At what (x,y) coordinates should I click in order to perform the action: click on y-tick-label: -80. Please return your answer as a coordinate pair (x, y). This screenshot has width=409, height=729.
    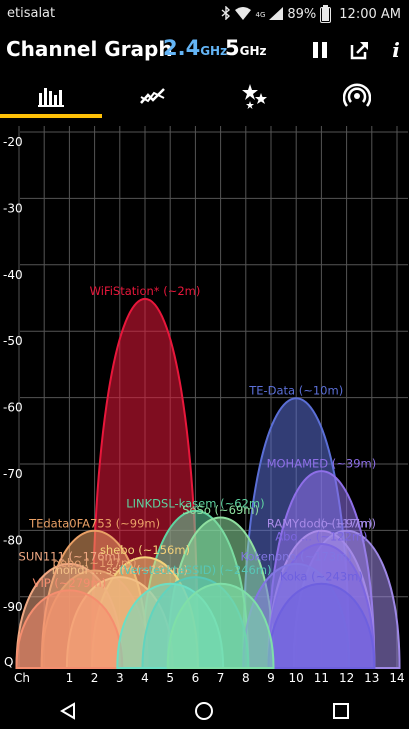
    Looking at the image, I should click on (13, 540).